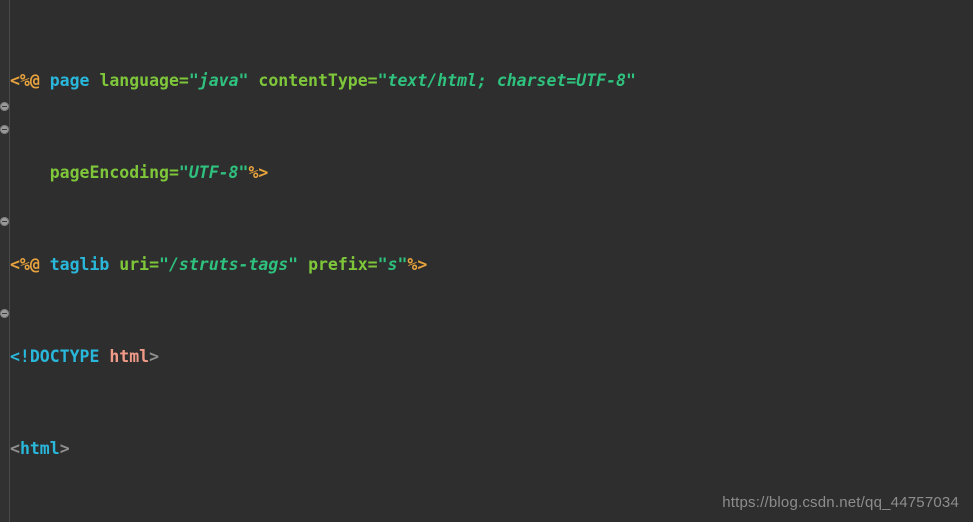 Image resolution: width=973 pixels, height=522 pixels. I want to click on code-line-2: pageEncoding="UTF-8"%>, so click(491, 172).